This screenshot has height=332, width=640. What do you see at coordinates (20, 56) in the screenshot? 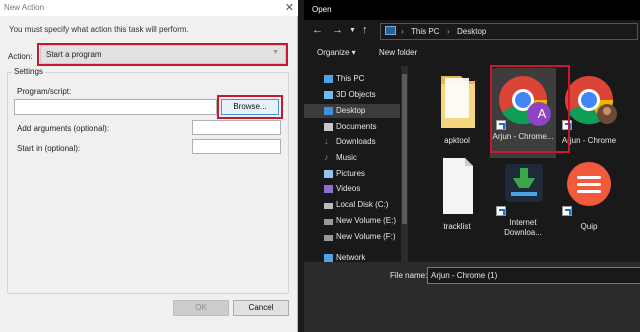
I see `action-label: Action:` at bounding box center [20, 56].